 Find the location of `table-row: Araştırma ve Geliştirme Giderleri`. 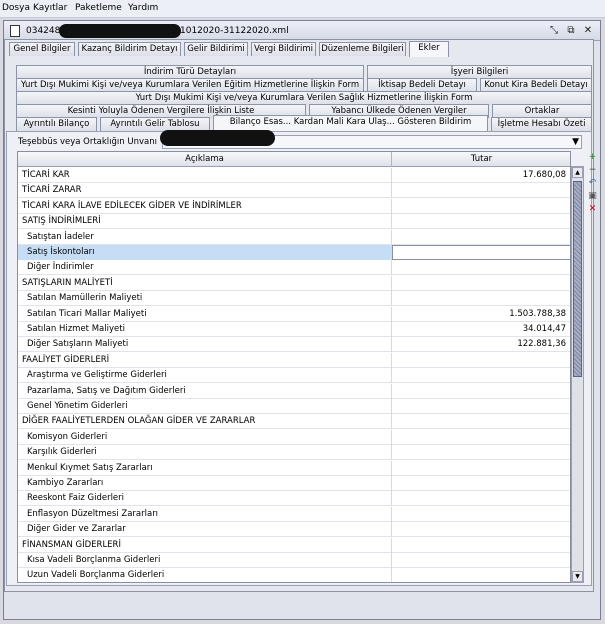

table-row: Araştırma ve Geliştirme Giderleri is located at coordinates (294, 376).